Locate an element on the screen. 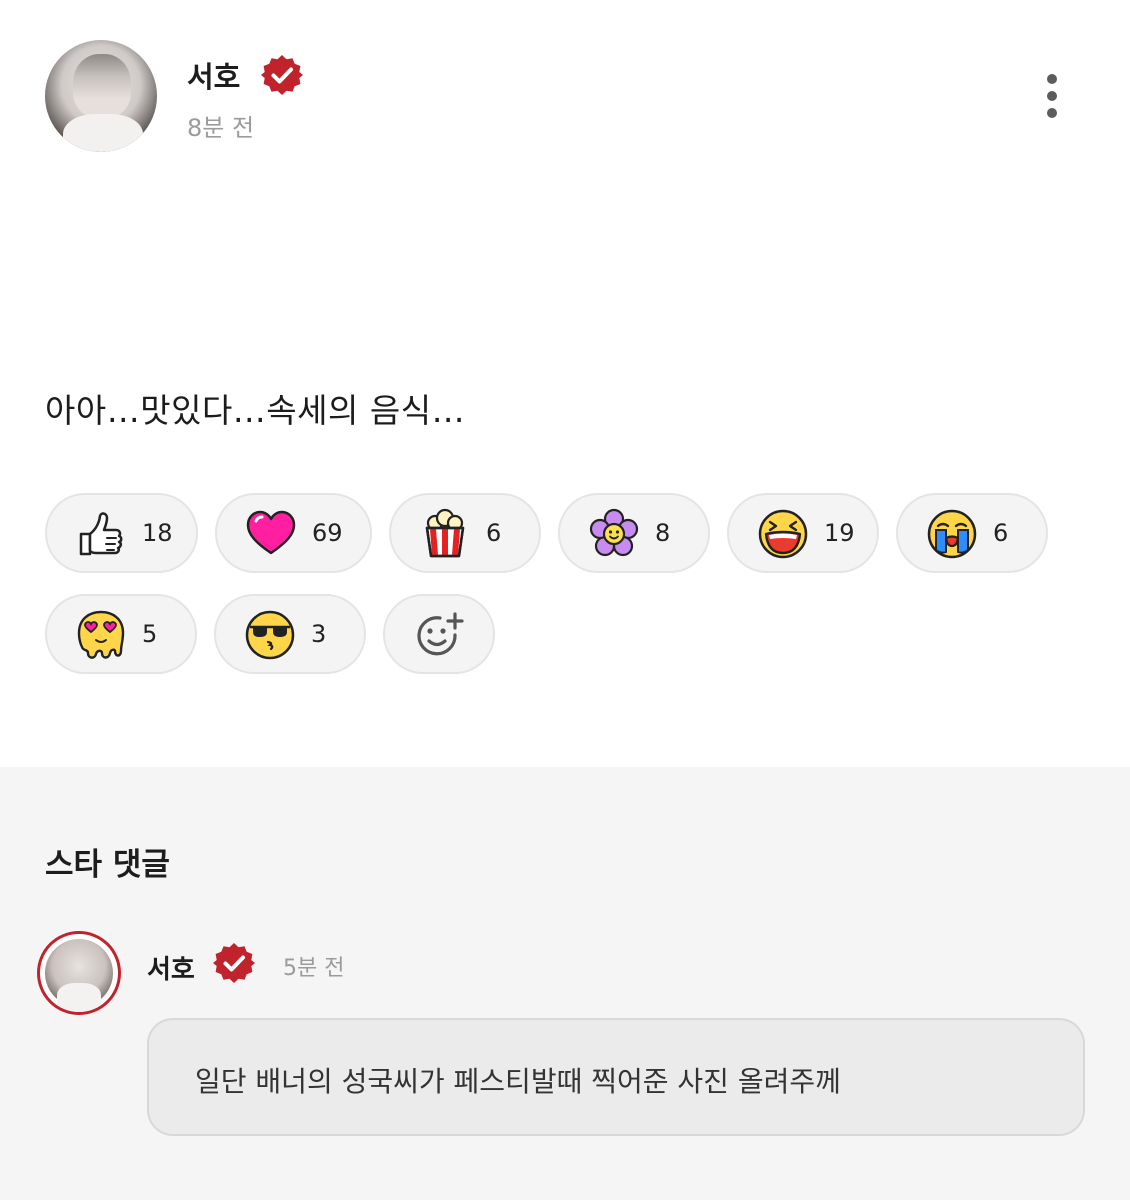 This screenshot has height=1200, width=1130. thumbs-up-icon is located at coordinates (101, 534).